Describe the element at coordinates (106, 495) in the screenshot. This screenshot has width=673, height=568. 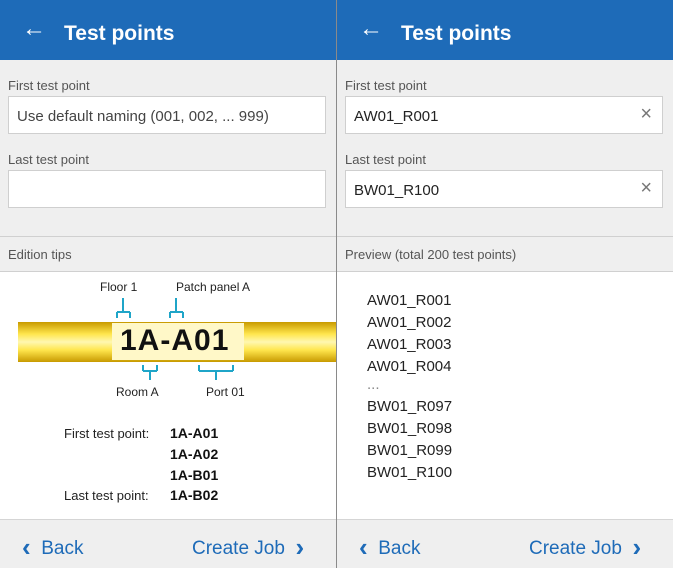
I see `example-last-label: Last test point:` at that location.